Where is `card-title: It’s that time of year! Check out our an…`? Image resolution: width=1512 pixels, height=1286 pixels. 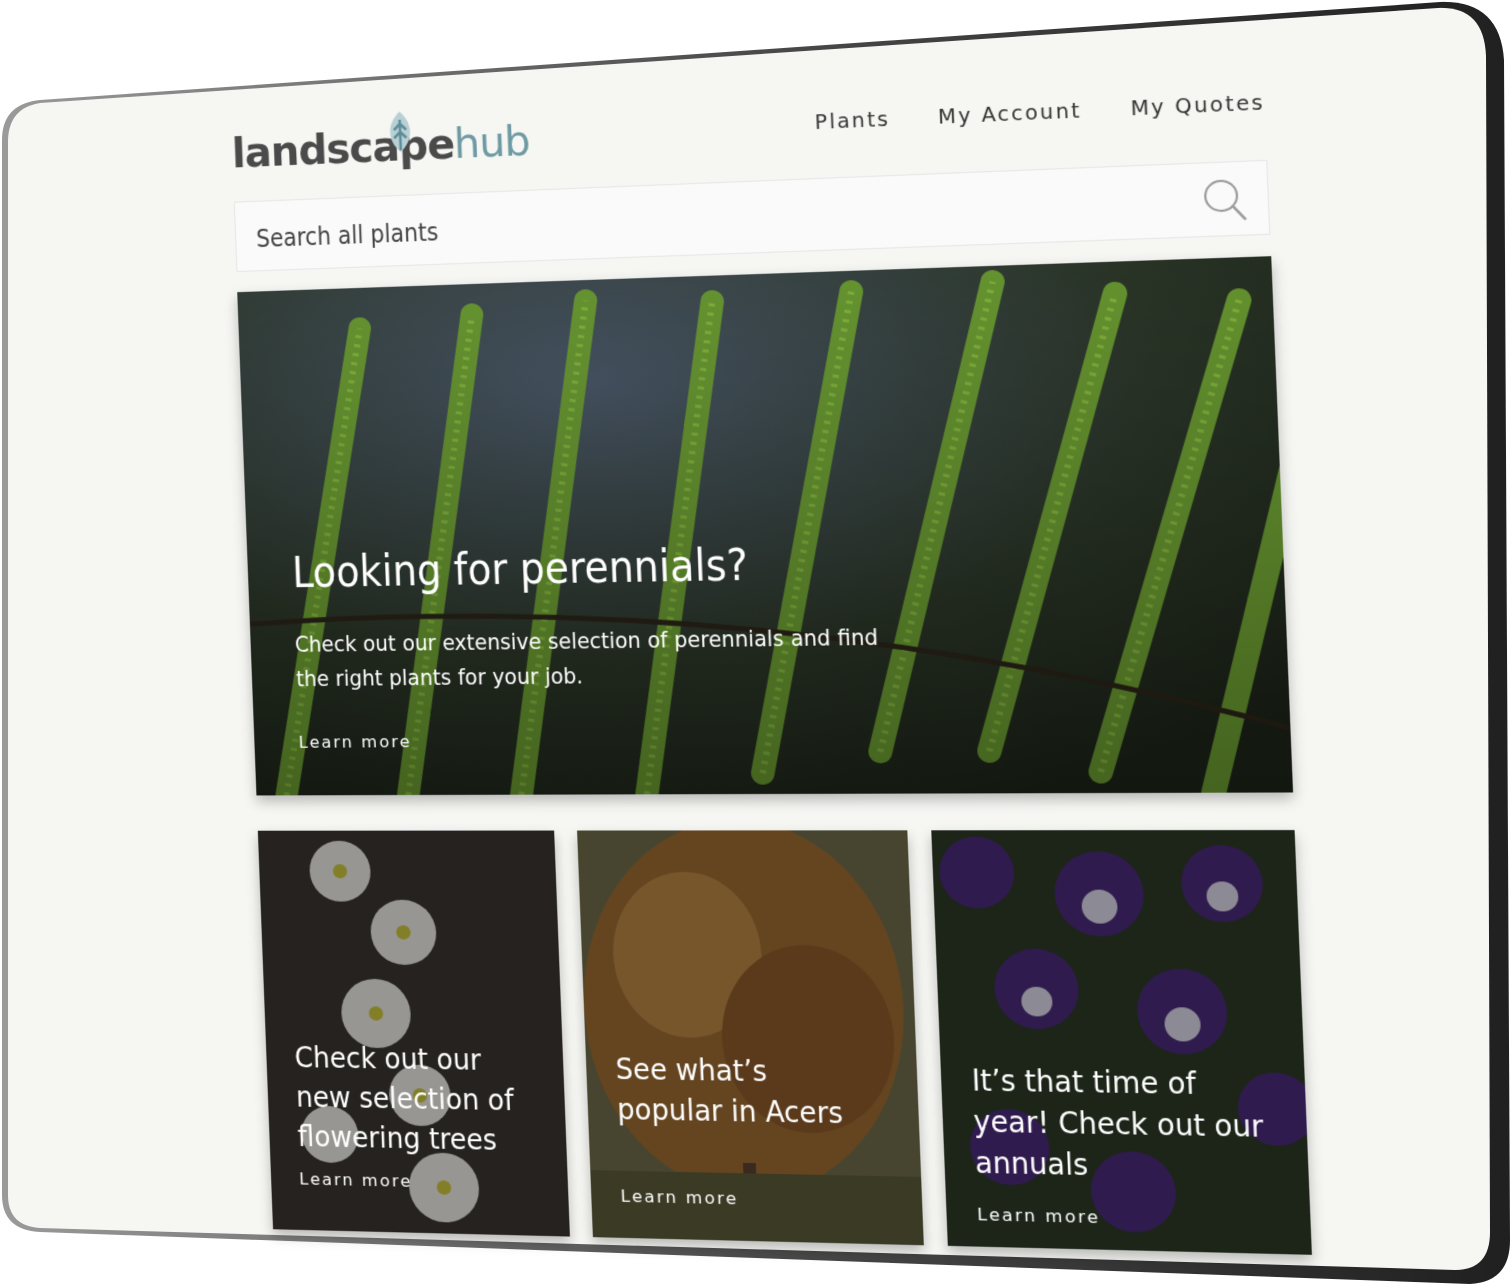
card-title: It’s that time of year! Check out our an… is located at coordinates (1117, 1122).